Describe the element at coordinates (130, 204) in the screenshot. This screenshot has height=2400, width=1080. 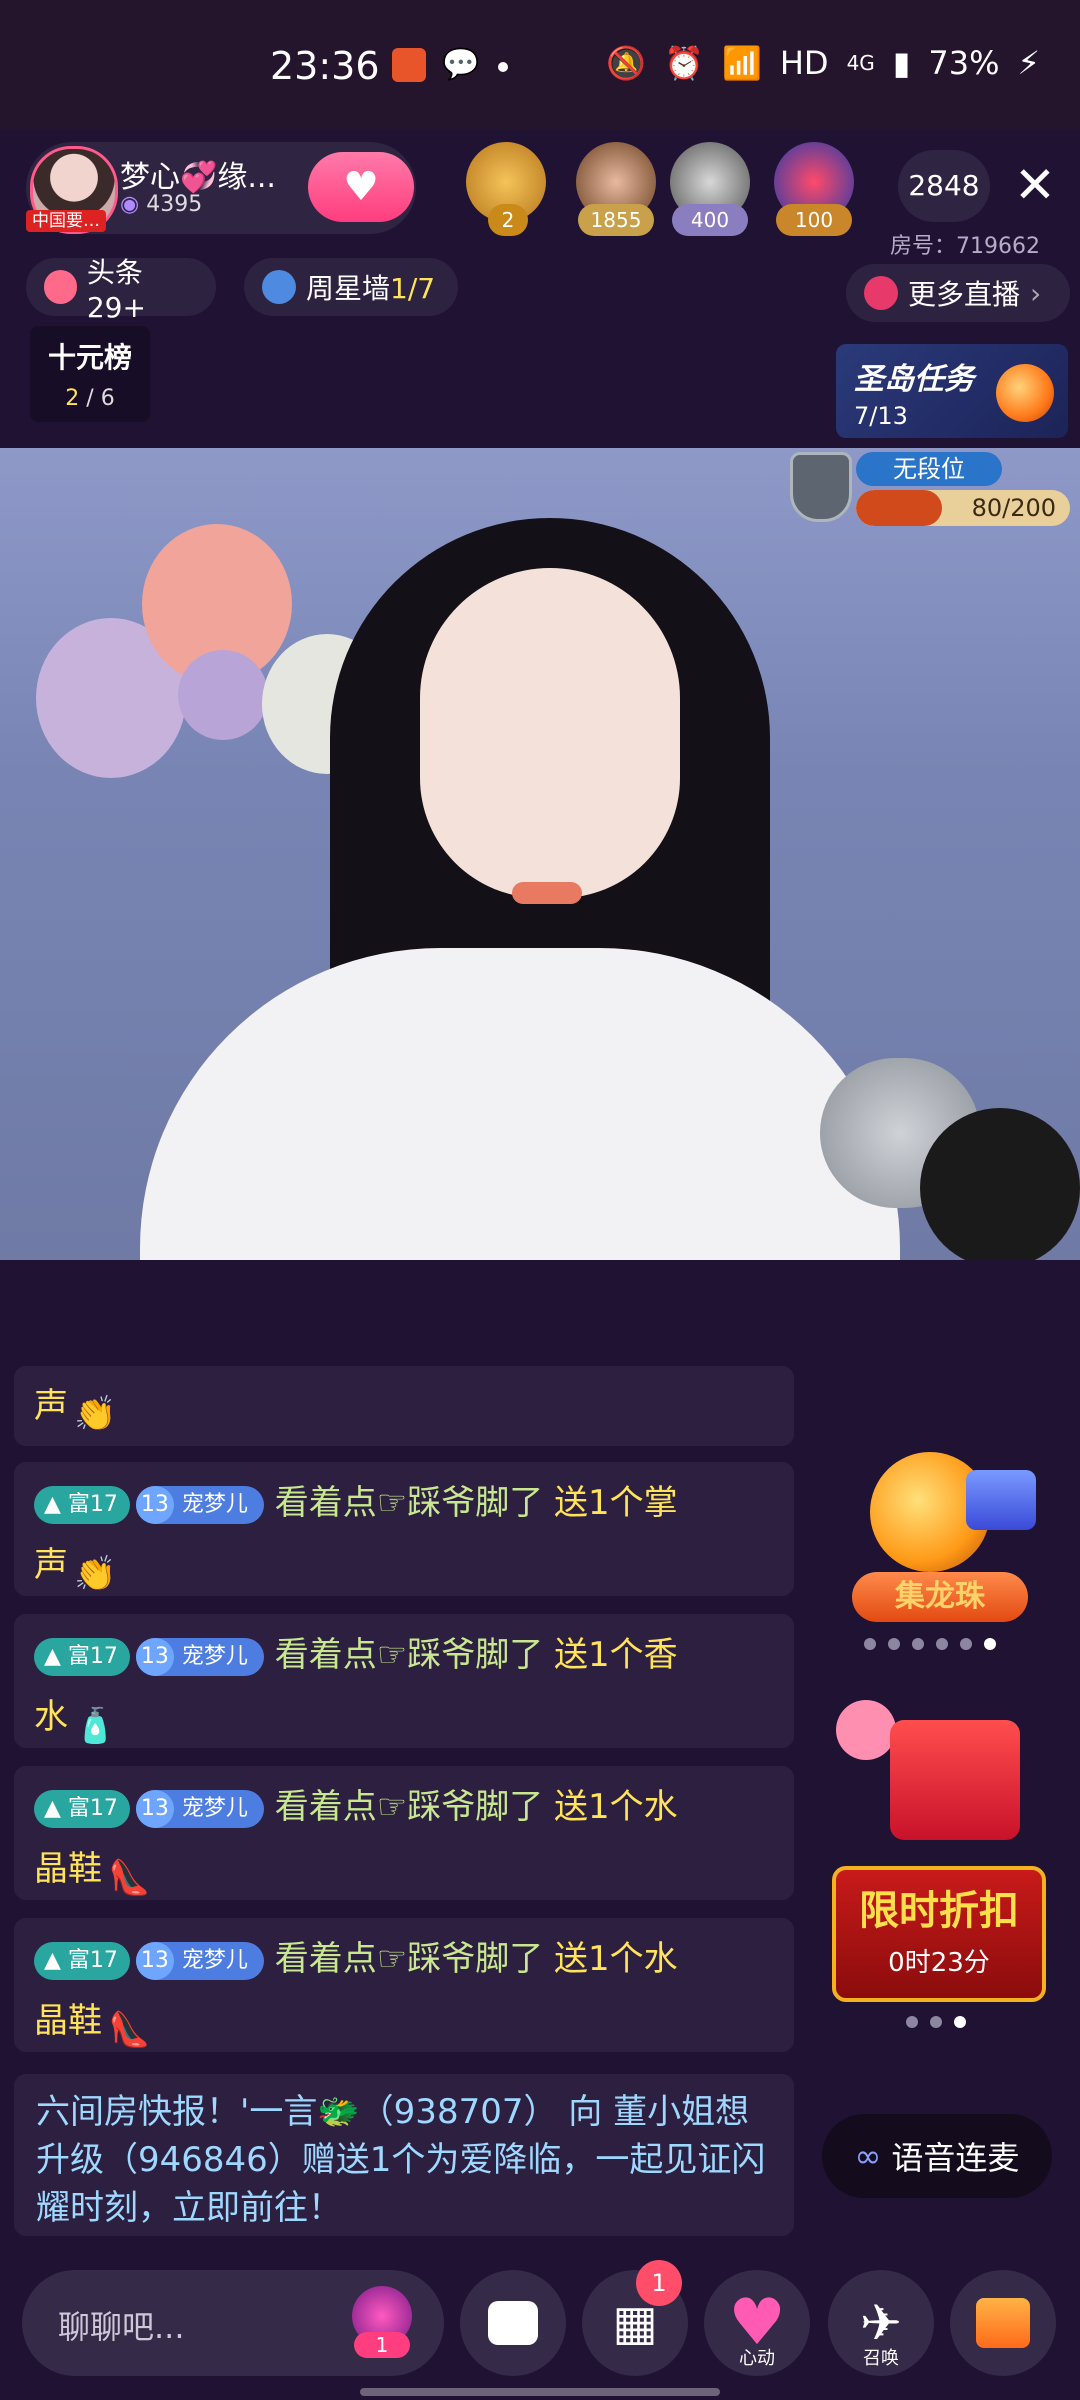
I see `fans-icon: ◉` at that location.